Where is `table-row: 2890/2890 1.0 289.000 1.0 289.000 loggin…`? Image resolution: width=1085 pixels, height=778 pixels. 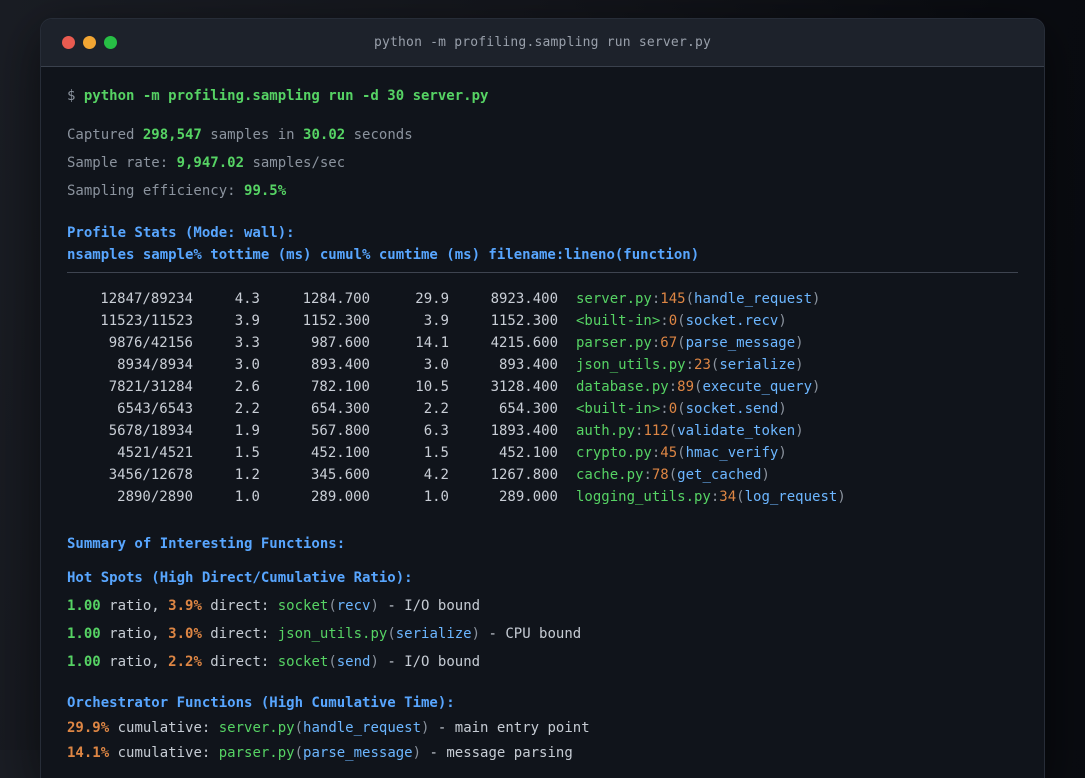 table-row: 2890/2890 1.0 289.000 1.0 289.000 loggin… is located at coordinates (542, 497).